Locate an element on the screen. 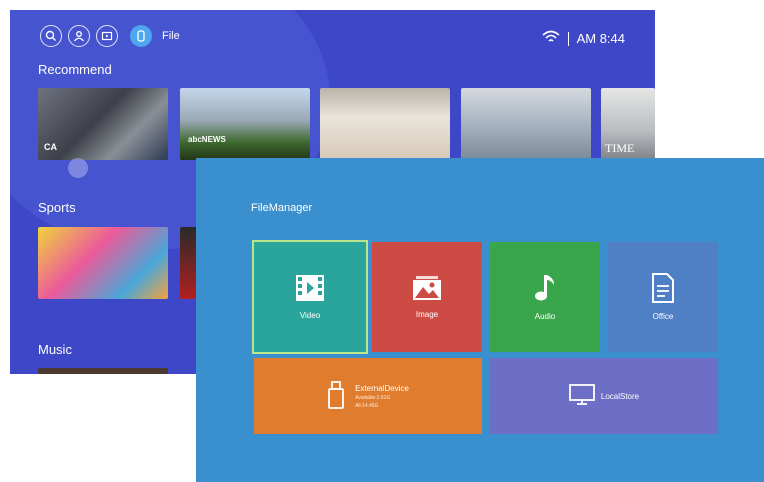 The height and width of the screenshot is (482, 764). focus-indicator is located at coordinates (78, 168).